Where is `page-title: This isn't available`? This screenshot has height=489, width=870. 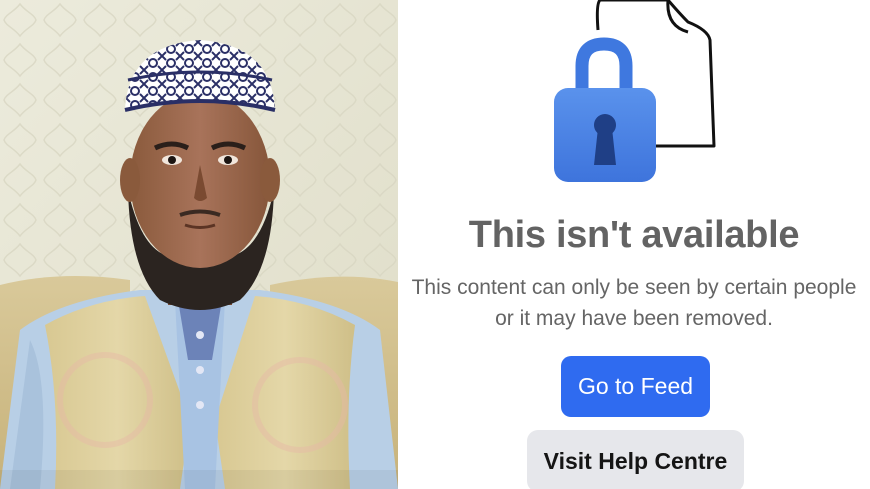
page-title: This isn't available is located at coordinates (634, 235).